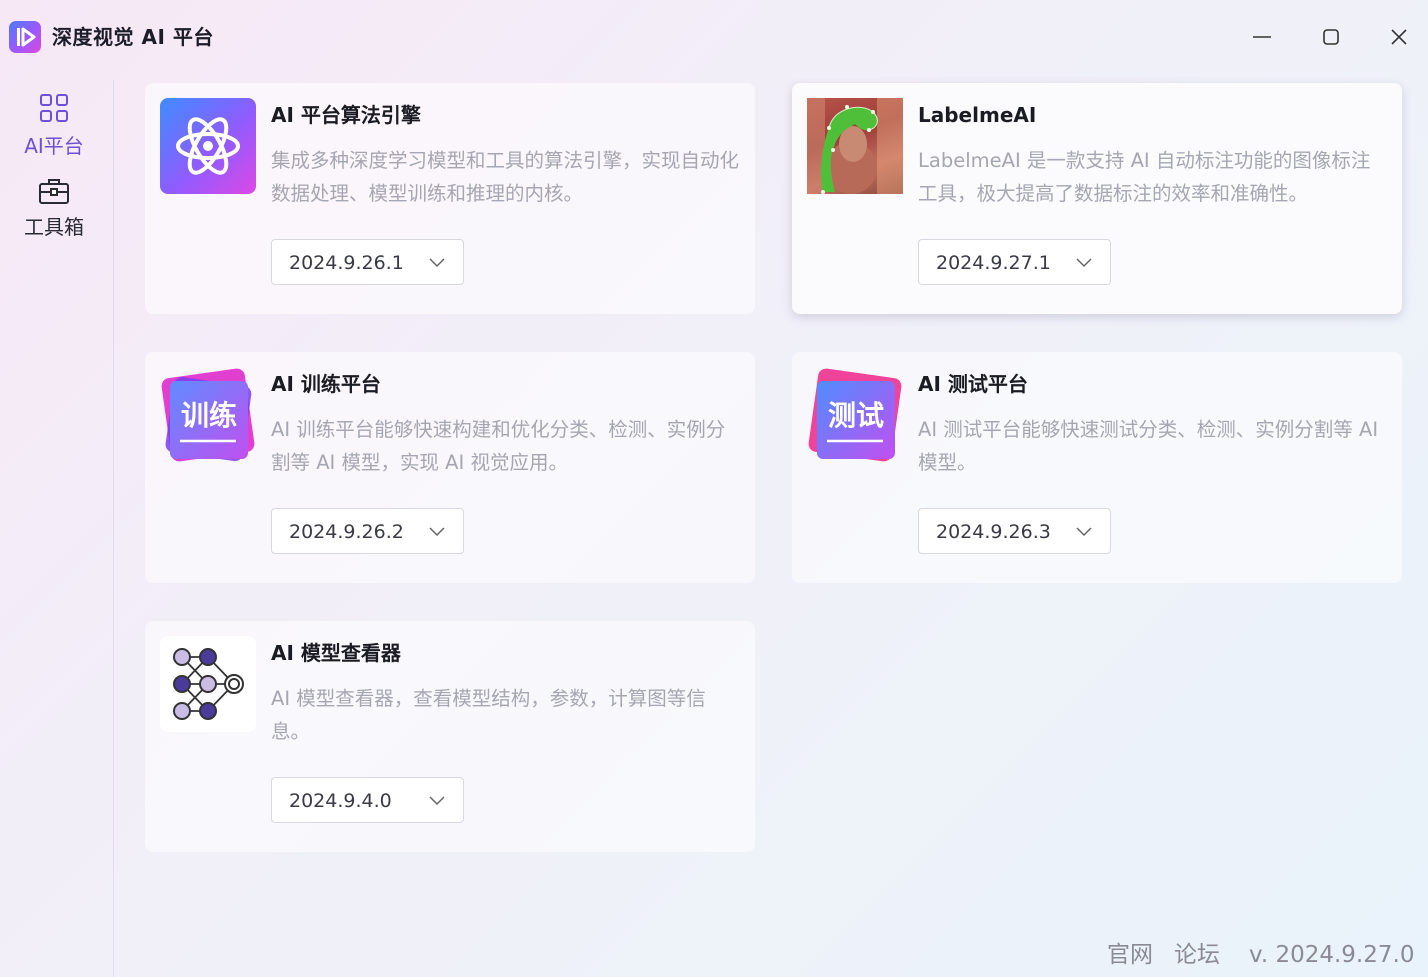  What do you see at coordinates (1148, 446) in the screenshot?
I see `card-description: AI 测试平台能够快速测试分类、检测、实例分割等 AI 模型。` at bounding box center [1148, 446].